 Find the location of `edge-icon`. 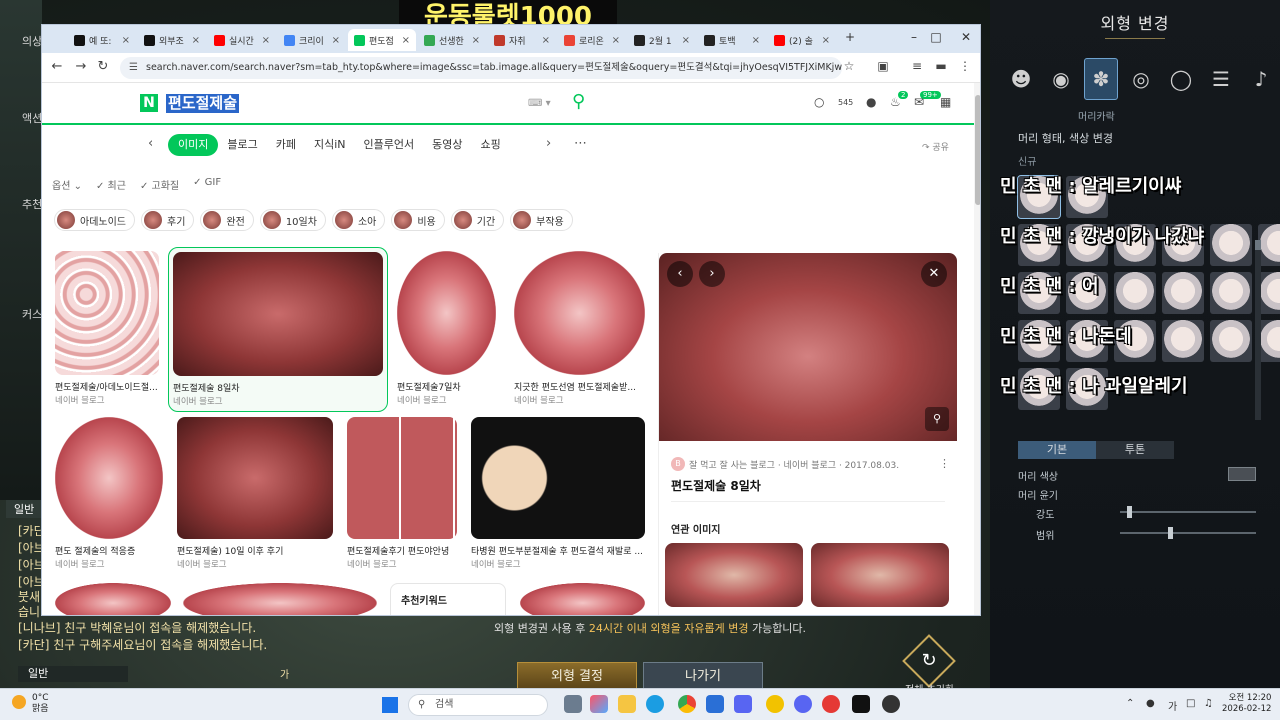

edge-icon is located at coordinates (655, 704).